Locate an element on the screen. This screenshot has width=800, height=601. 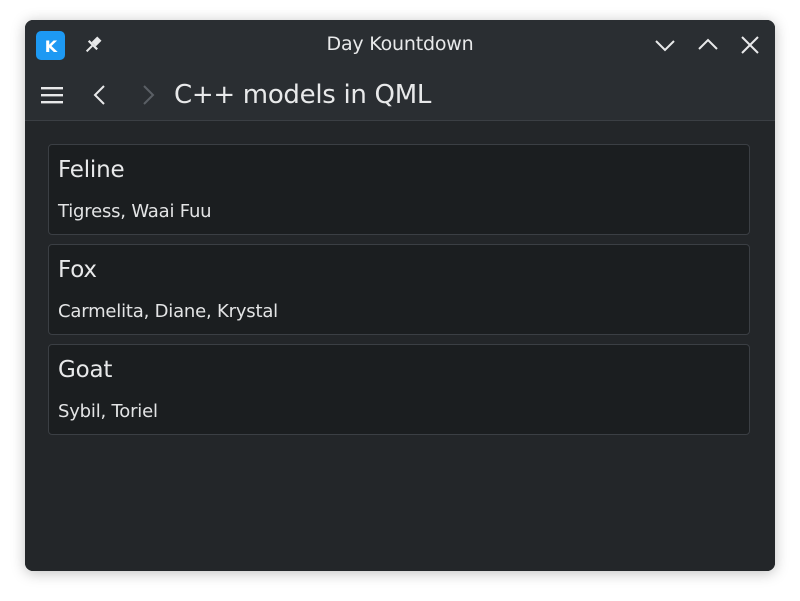
chevron-left-icon is located at coordinates (99, 95).